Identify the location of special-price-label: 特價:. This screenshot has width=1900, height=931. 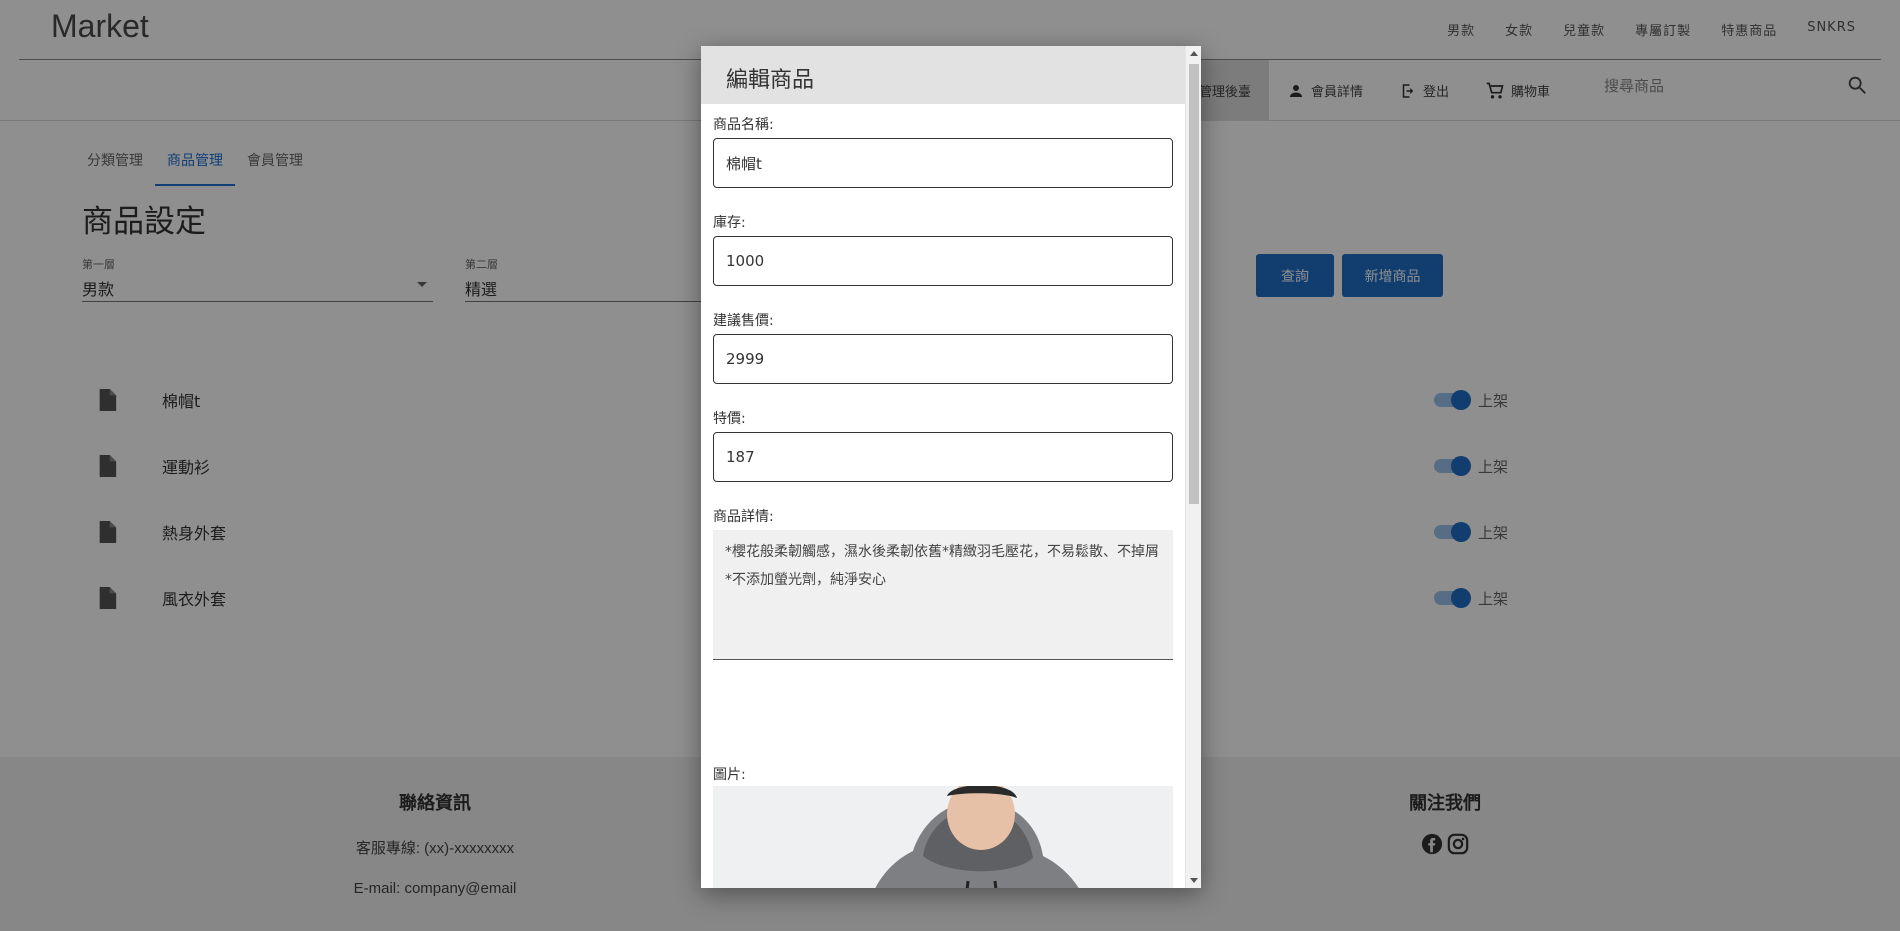
(729, 419).